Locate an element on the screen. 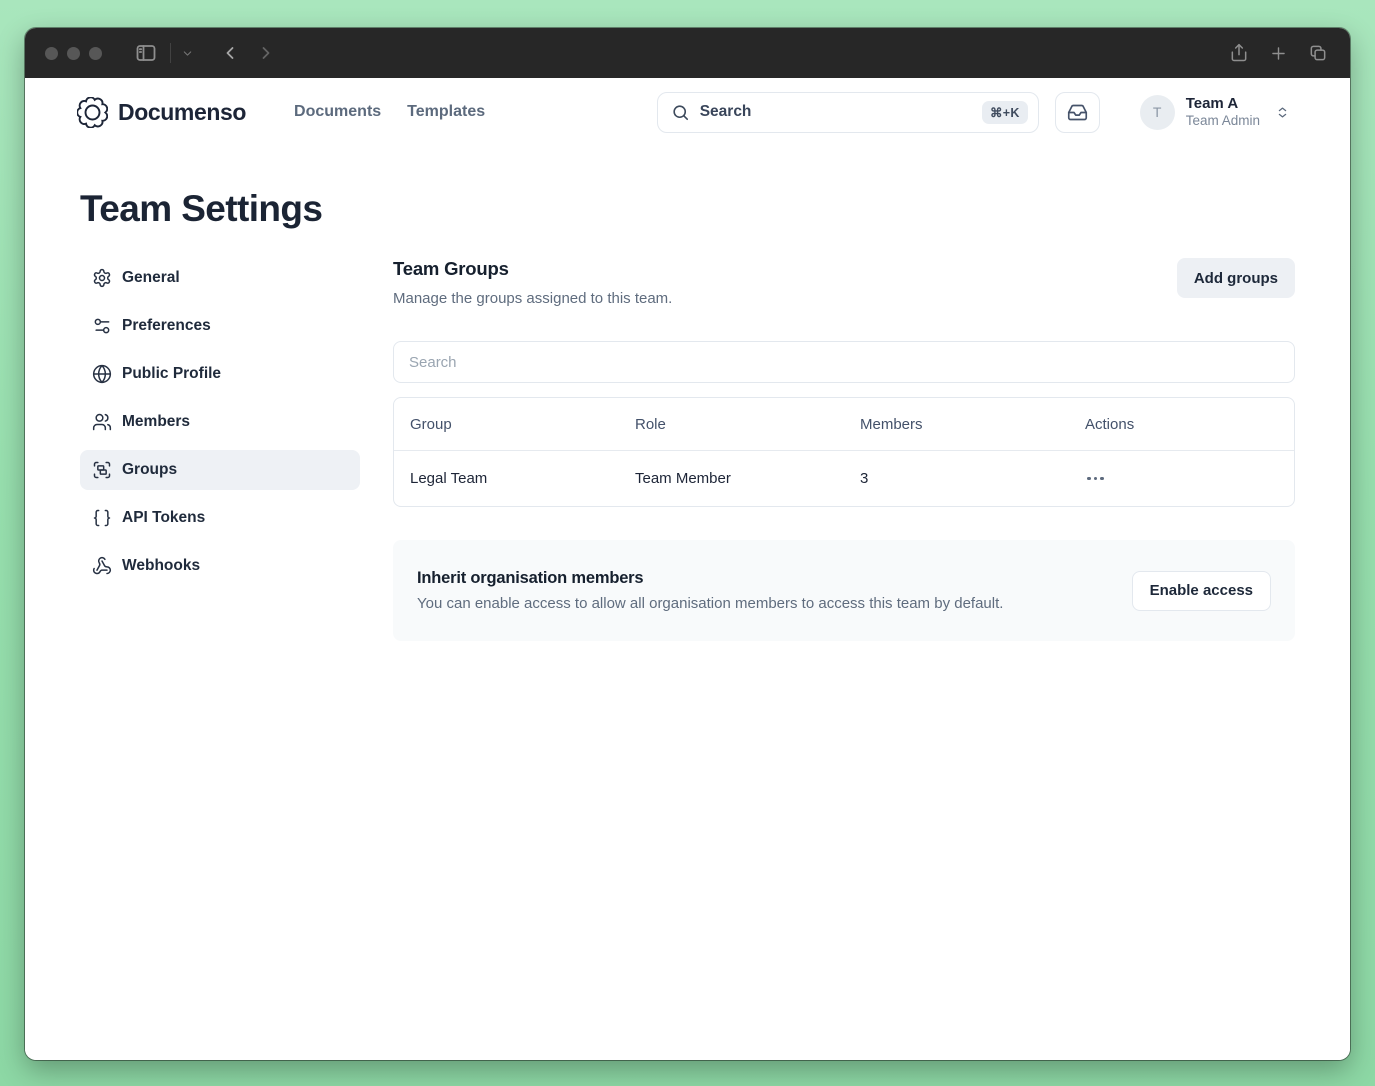  traffic-lights is located at coordinates (73, 53).